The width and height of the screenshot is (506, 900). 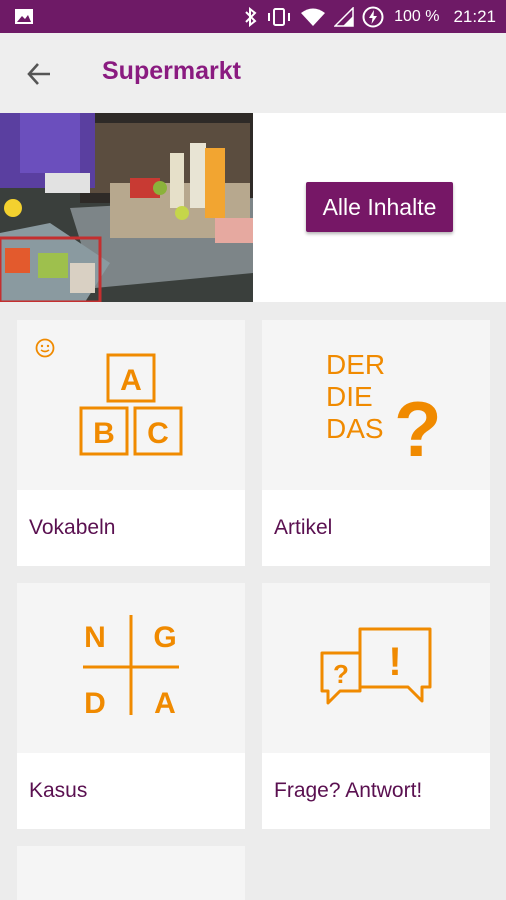 I want to click on tile-partial, so click(x=131, y=873).